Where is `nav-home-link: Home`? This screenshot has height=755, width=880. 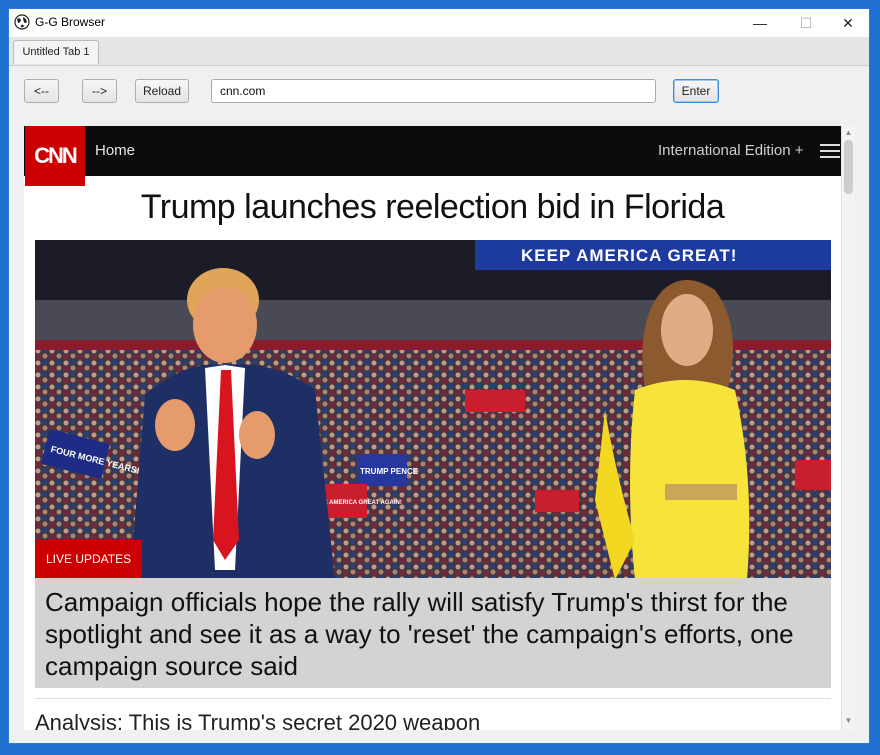 nav-home-link: Home is located at coordinates (115, 150).